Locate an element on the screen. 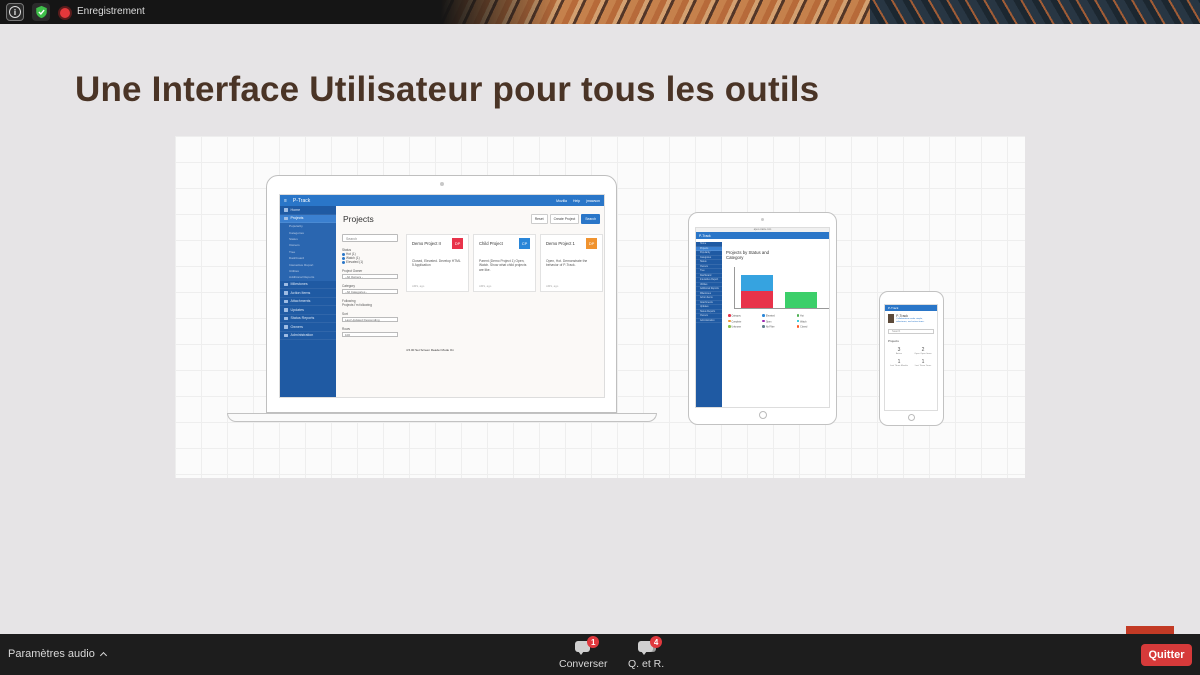  status-option: Elevated (1) is located at coordinates (371, 262).